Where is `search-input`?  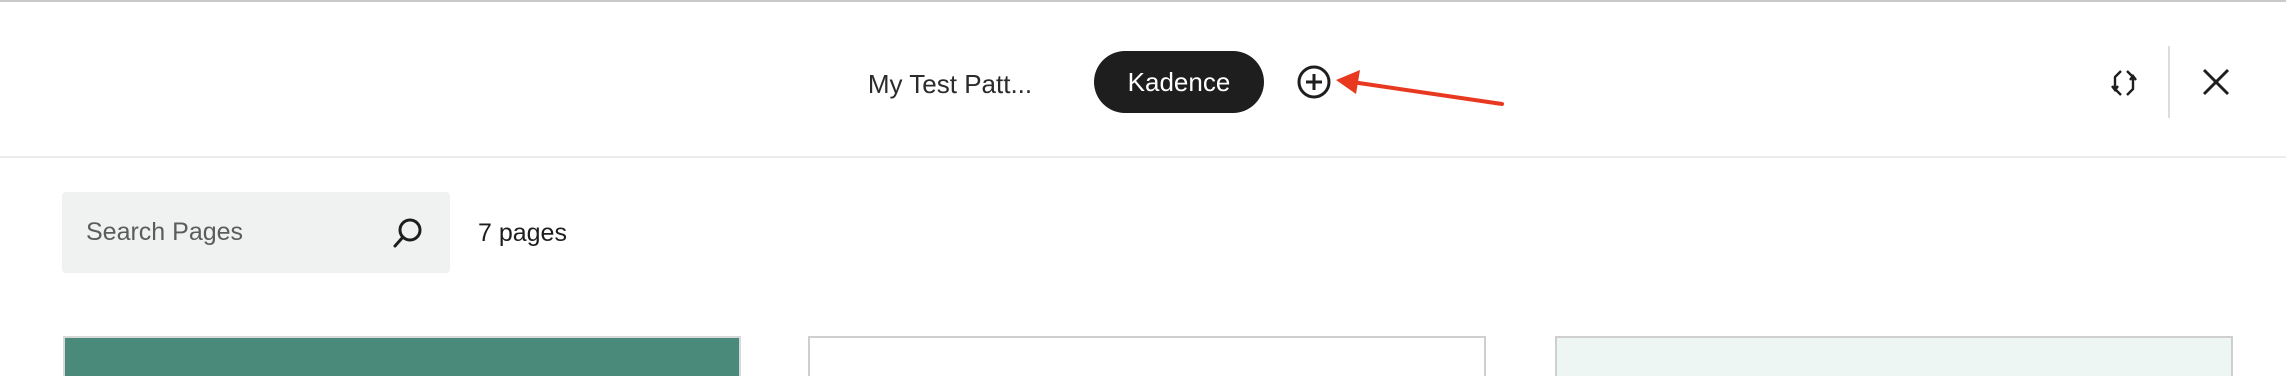 search-input is located at coordinates (236, 232).